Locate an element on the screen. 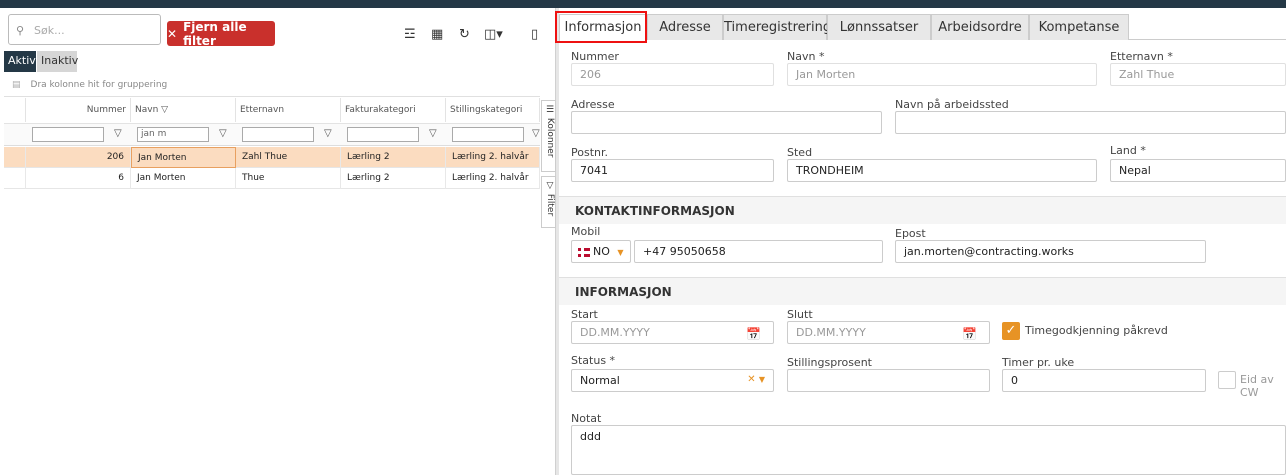  filter-input-navn: jan m is located at coordinates (173, 134).